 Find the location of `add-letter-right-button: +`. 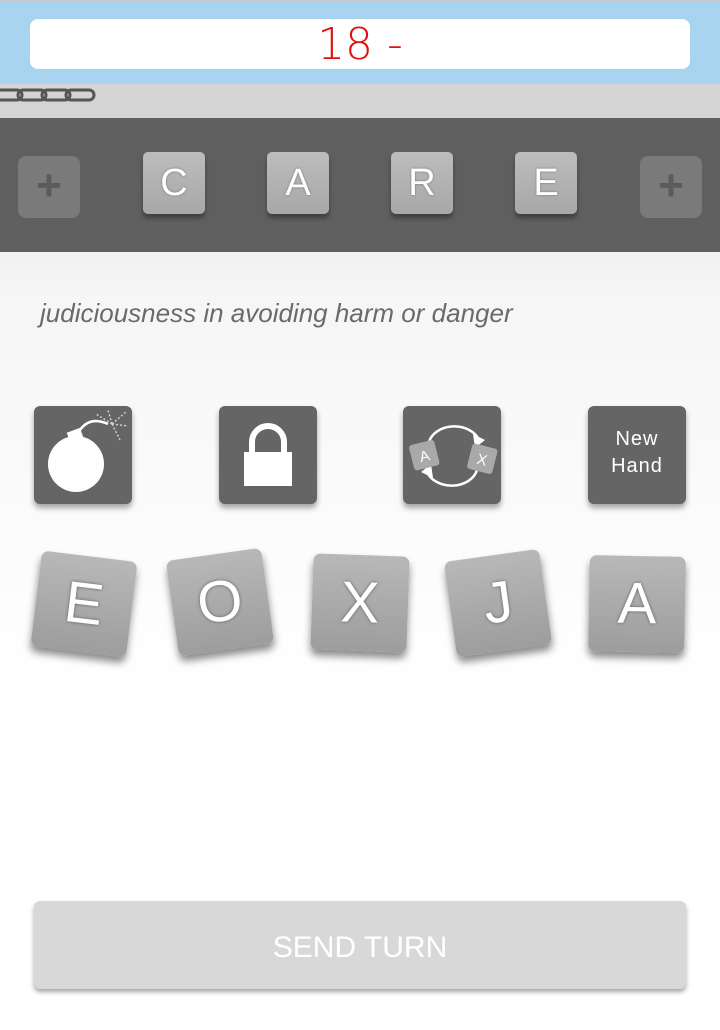

add-letter-right-button: + is located at coordinates (671, 187).